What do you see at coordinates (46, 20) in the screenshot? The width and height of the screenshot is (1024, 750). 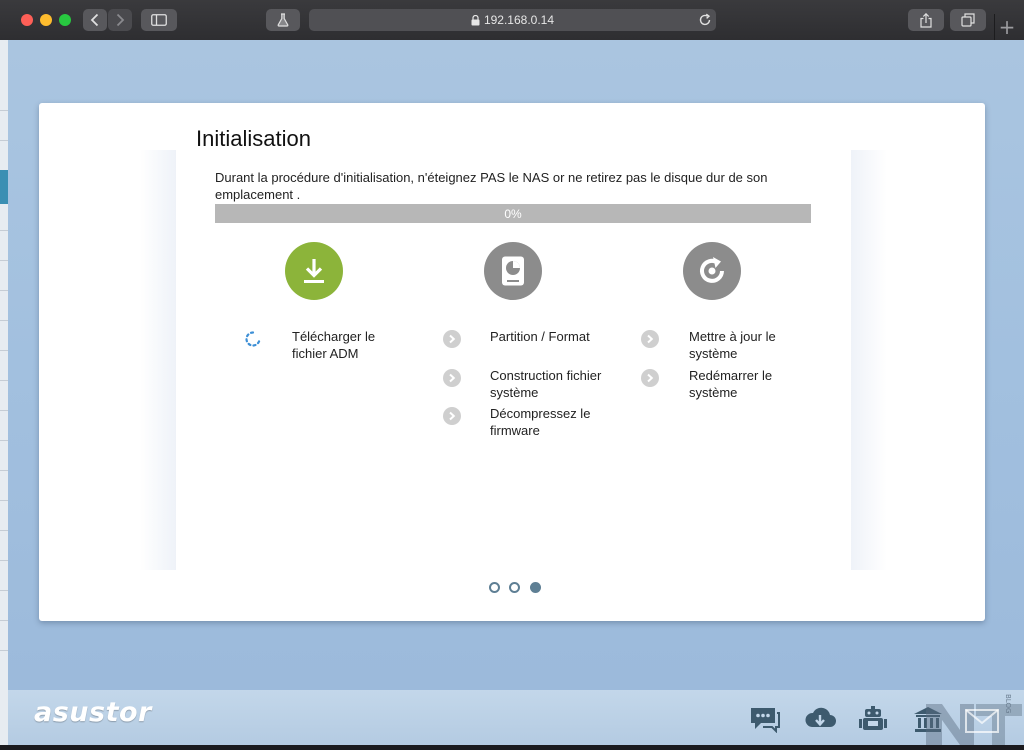 I see `minimize-window-button` at bounding box center [46, 20].